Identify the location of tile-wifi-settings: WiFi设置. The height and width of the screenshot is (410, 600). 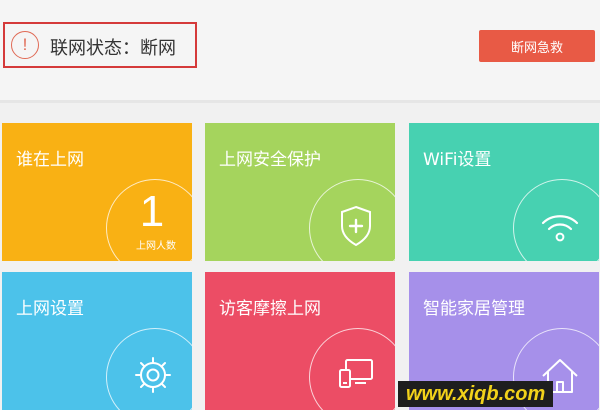
(504, 192).